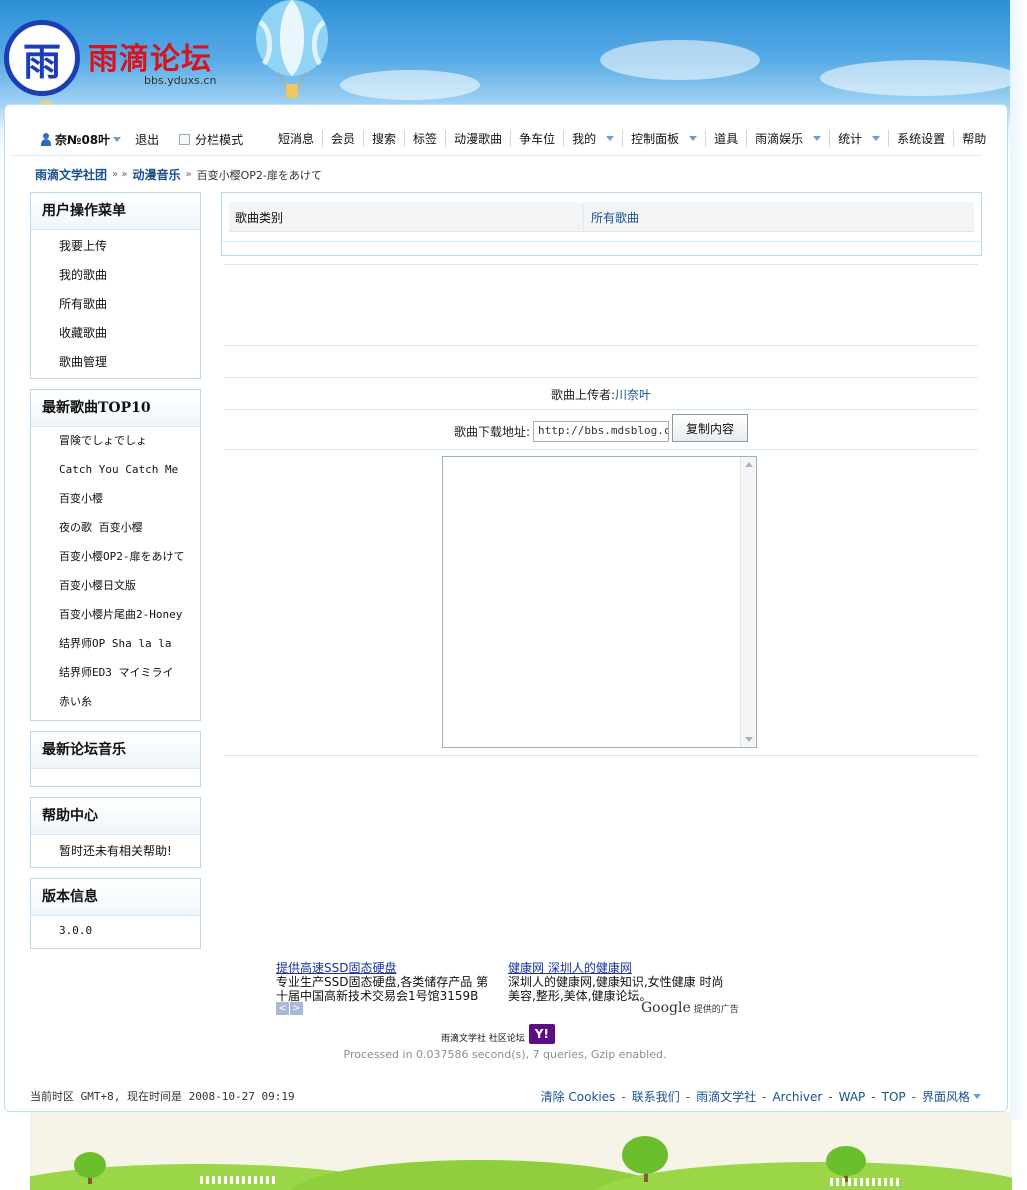 Image resolution: width=1027 pixels, height=1190 pixels. I want to click on google-ads-text: 提供的广告, so click(716, 1010).